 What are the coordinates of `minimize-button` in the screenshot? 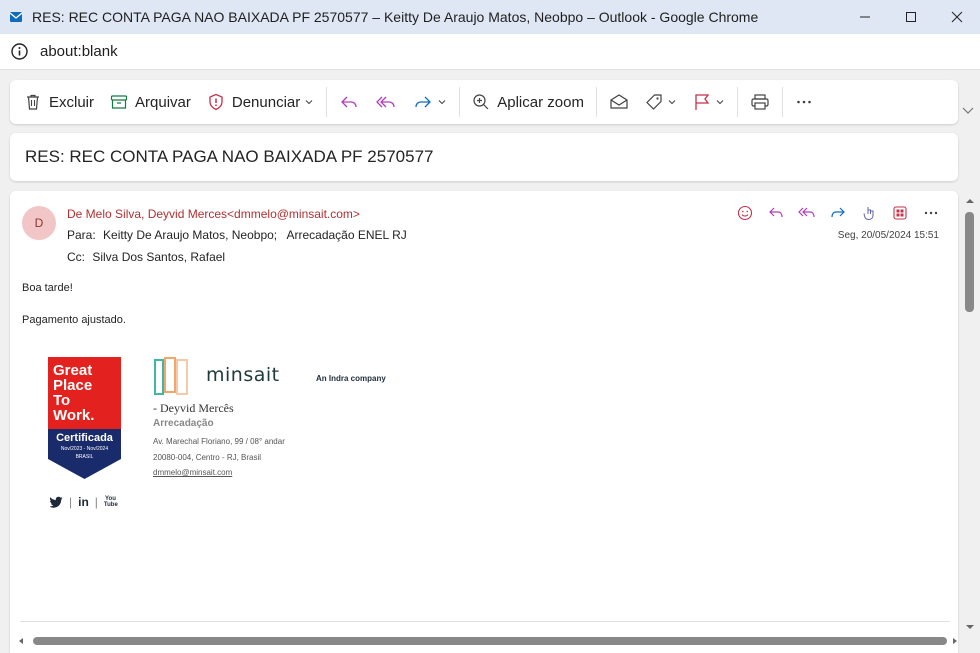 It's located at (865, 17).